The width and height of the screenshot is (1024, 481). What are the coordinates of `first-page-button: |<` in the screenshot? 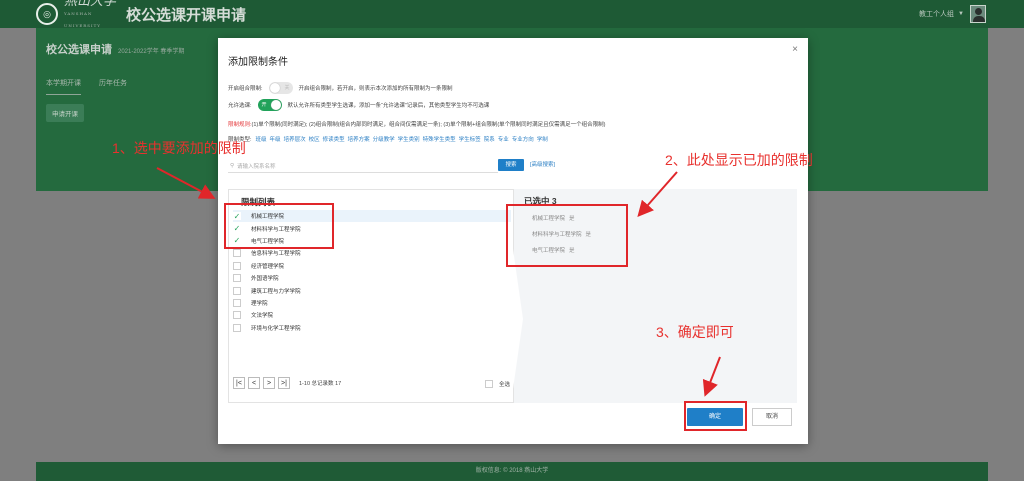 It's located at (239, 383).